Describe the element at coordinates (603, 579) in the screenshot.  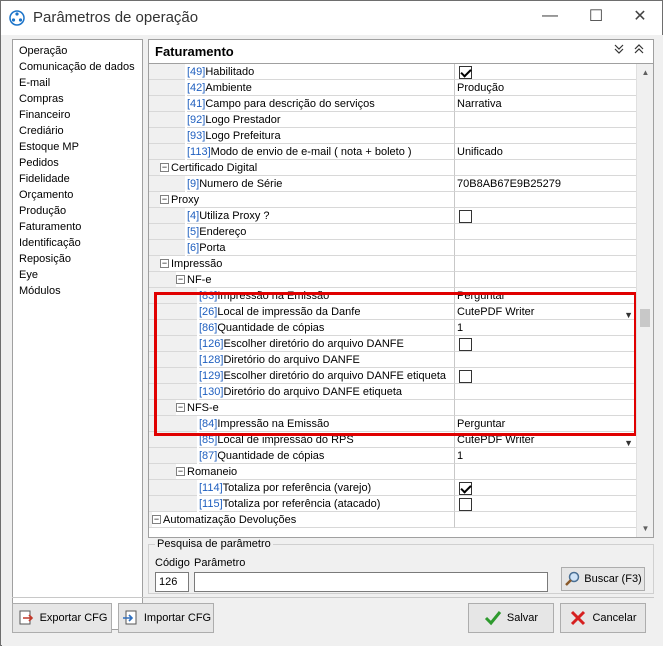
I see `search-button: Buscar (F3)` at that location.